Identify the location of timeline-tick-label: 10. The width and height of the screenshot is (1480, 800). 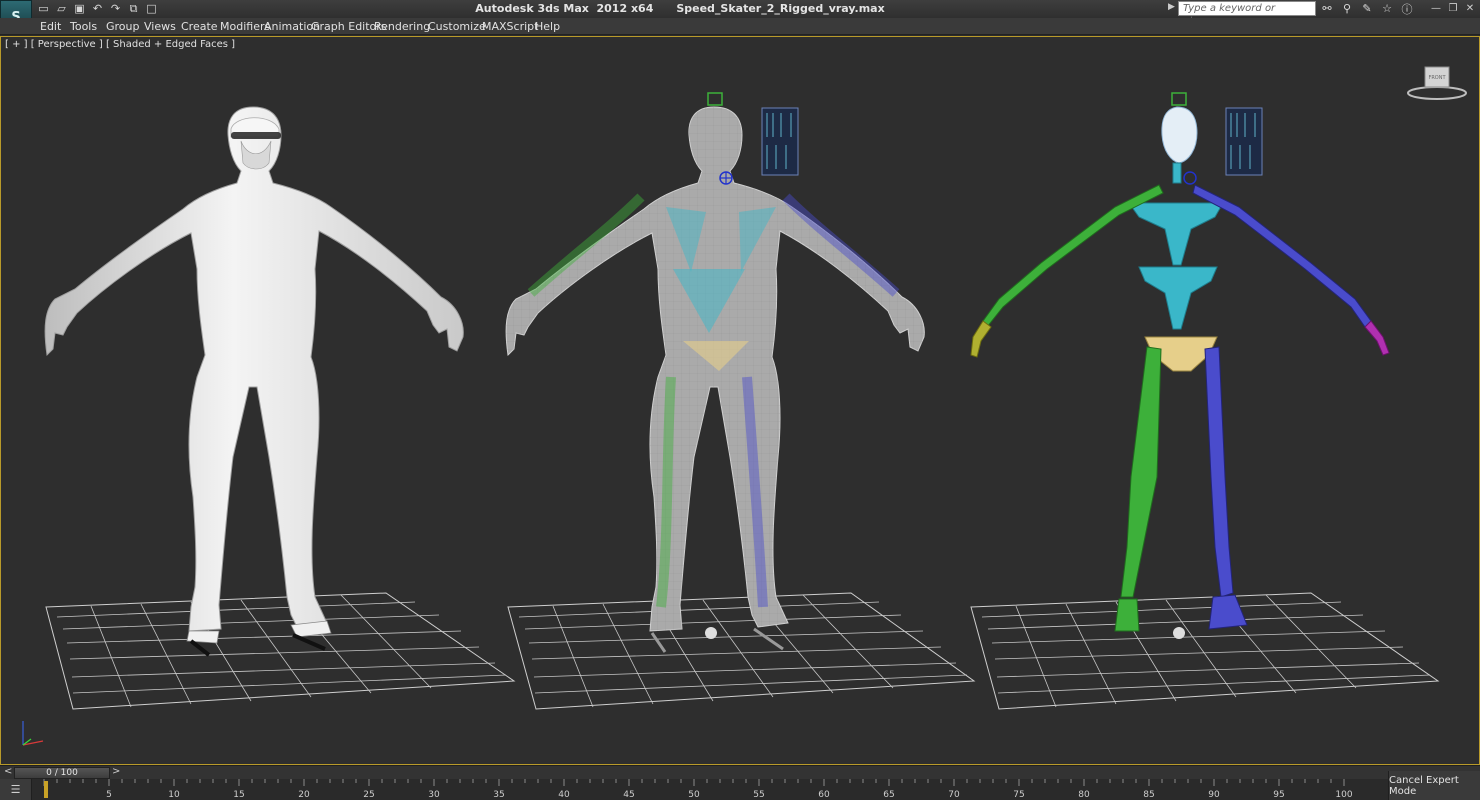
(174, 795).